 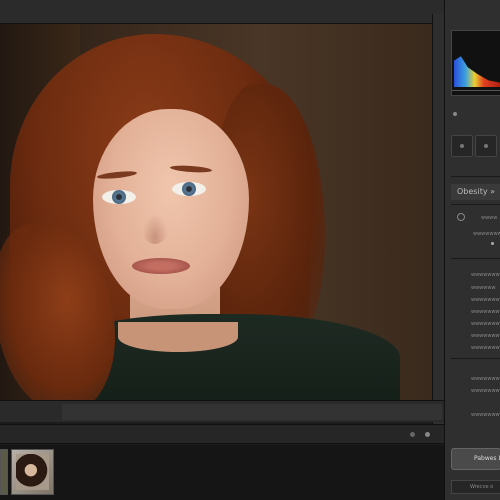 I want to click on radio-icon, so click(x=461, y=217).